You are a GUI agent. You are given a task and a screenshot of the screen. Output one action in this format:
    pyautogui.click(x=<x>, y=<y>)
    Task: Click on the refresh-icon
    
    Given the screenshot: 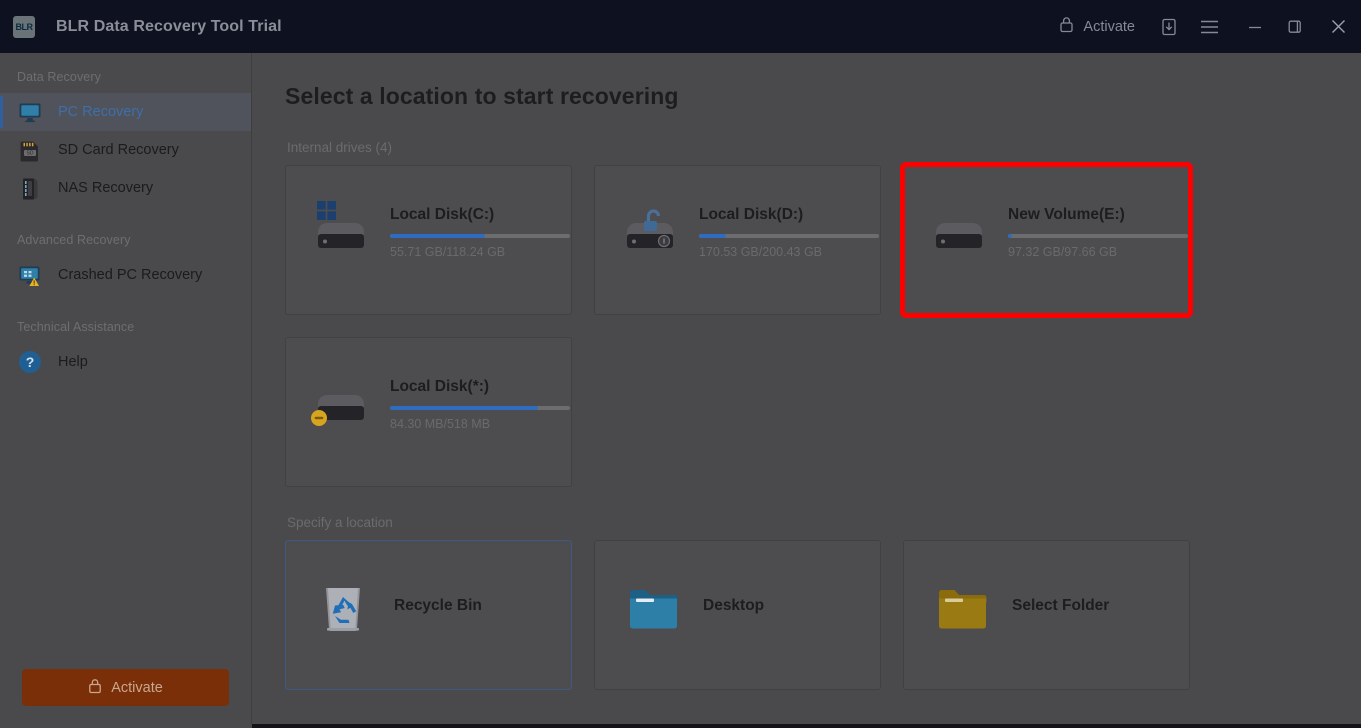 What is the action you would take?
    pyautogui.click(x=697, y=96)
    